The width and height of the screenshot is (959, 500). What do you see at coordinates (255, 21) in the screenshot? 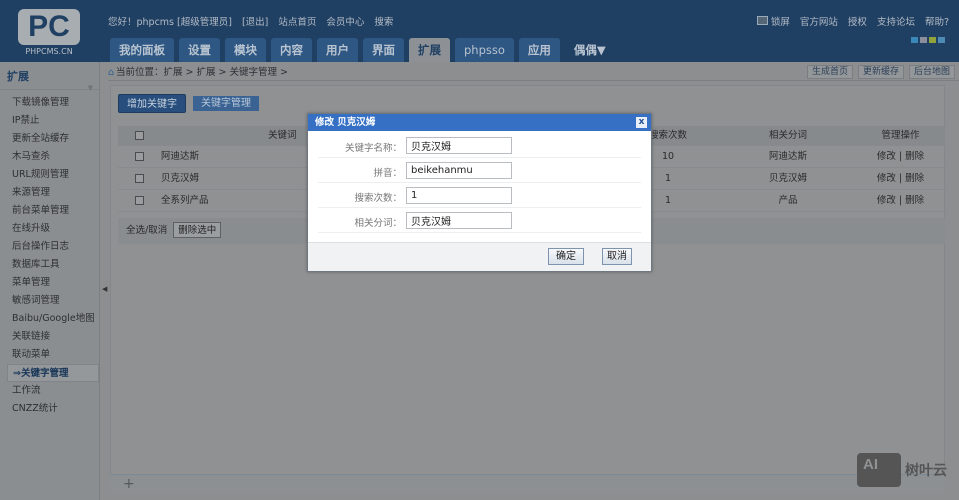
I see `logout-link: [退出]` at bounding box center [255, 21].